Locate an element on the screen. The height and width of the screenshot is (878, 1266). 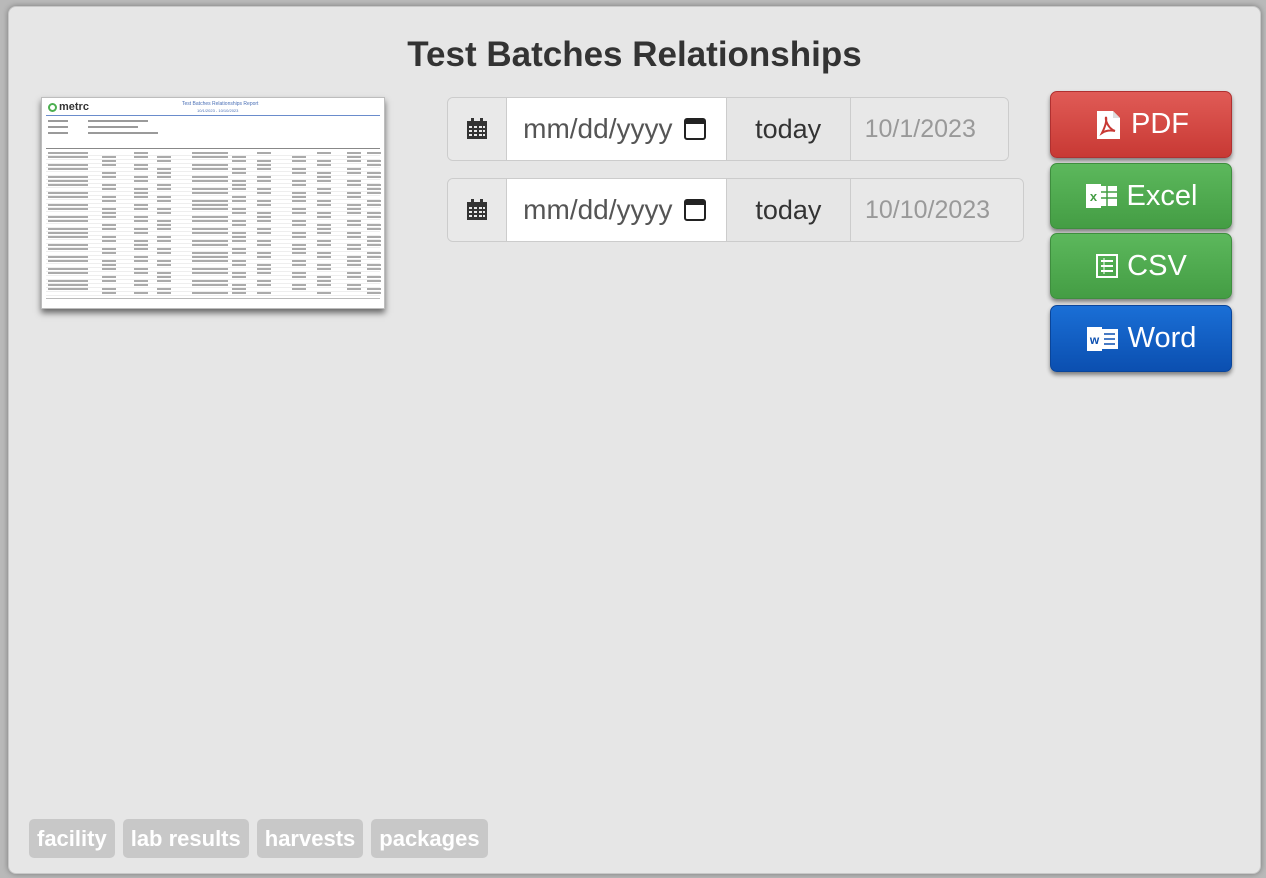
start-today-button: today is located at coordinates (788, 129).